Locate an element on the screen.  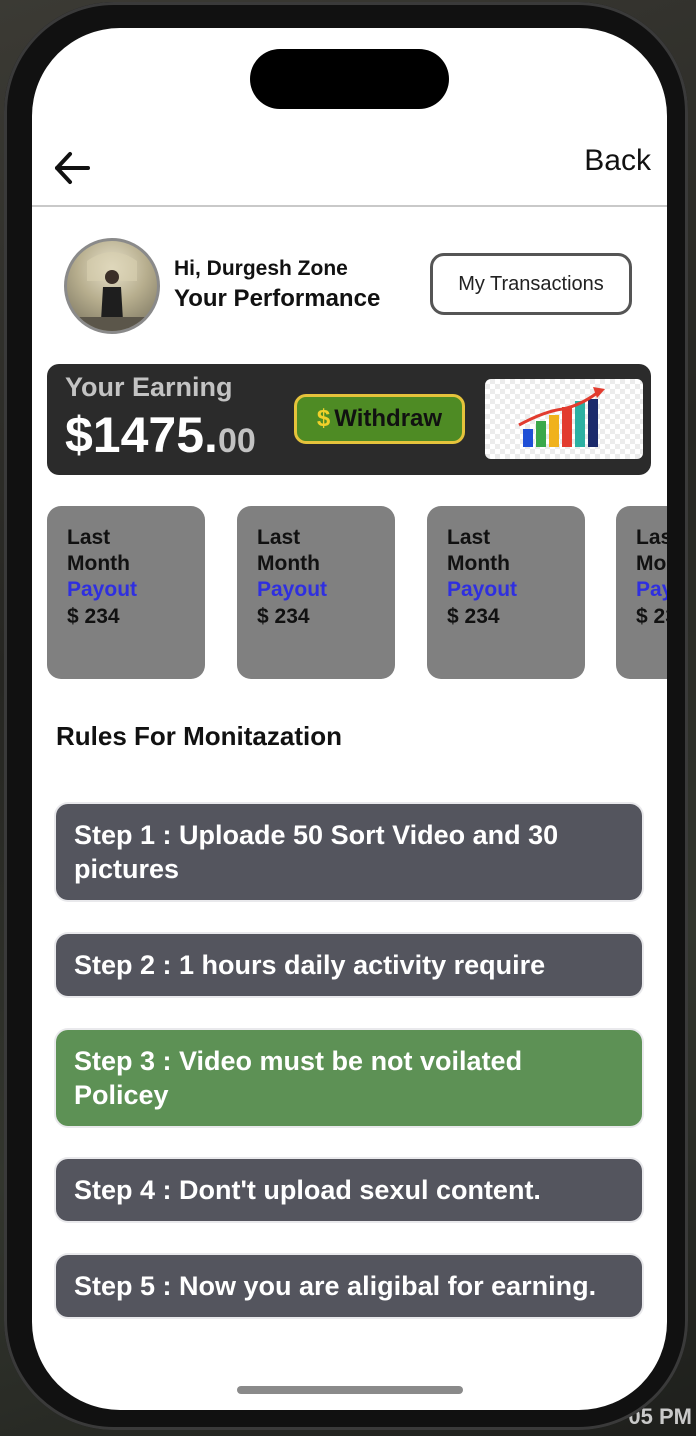
earning-card: Your Earning $1475.00 $ Withdraw is located at coordinates (349, 419).